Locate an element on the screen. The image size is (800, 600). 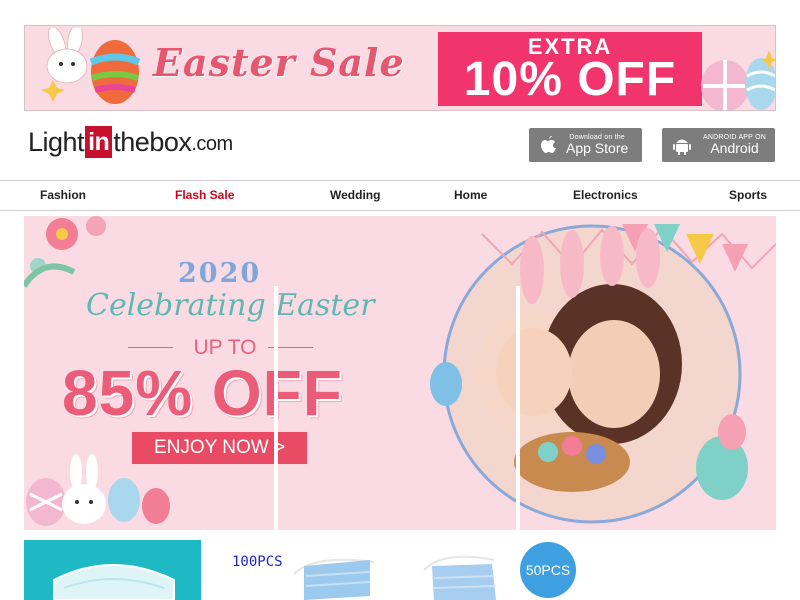
bunny-eggs-illustration is located at coordinates (98, 490).